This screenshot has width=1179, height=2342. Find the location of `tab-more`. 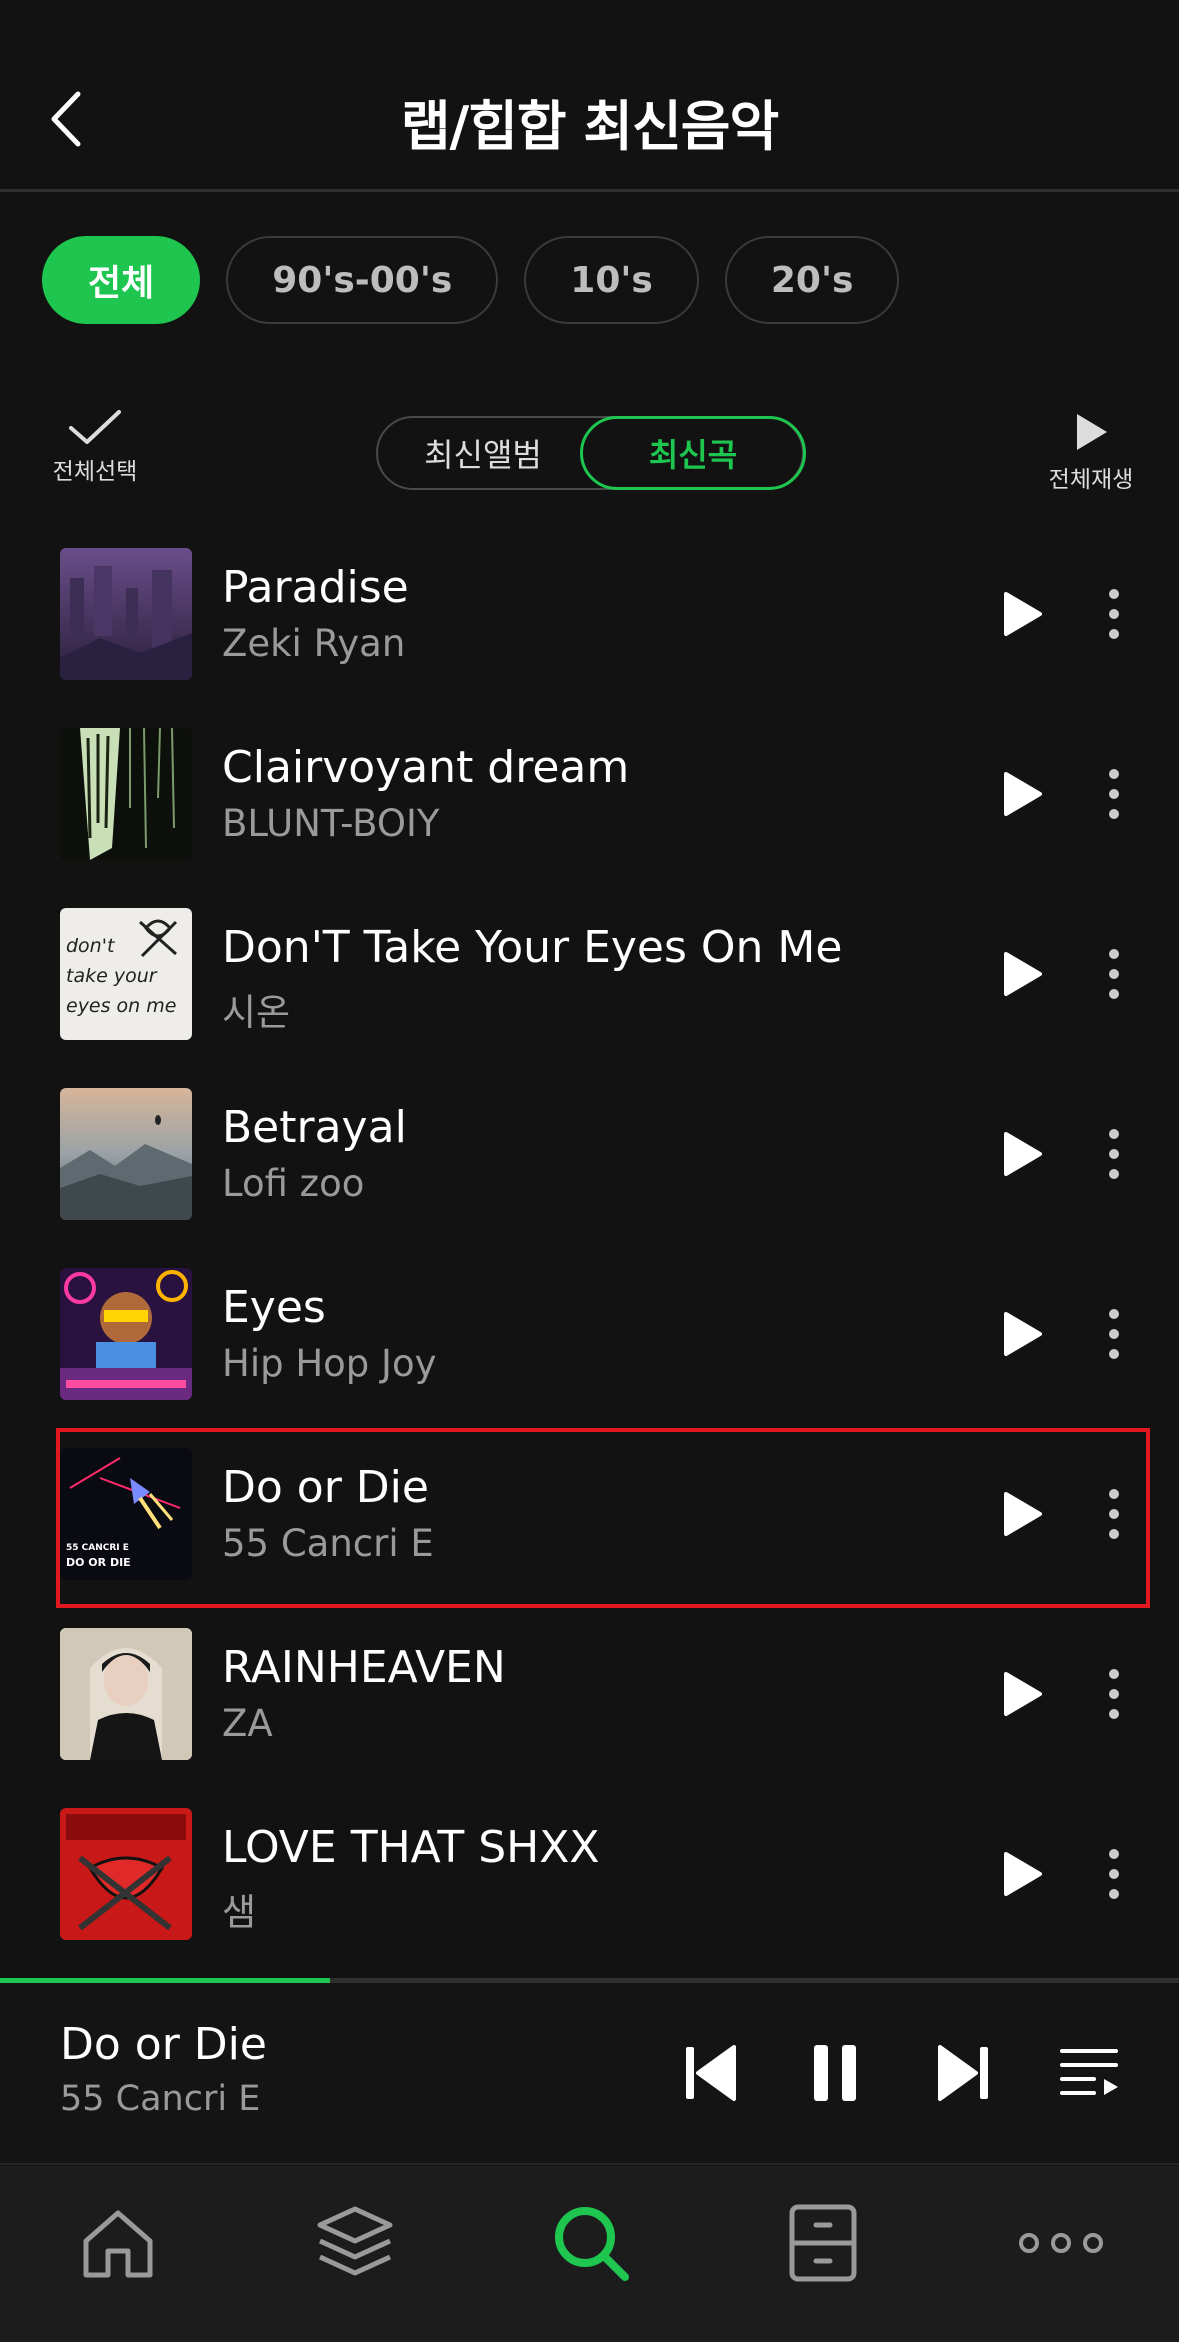

tab-more is located at coordinates (1061, 2243).